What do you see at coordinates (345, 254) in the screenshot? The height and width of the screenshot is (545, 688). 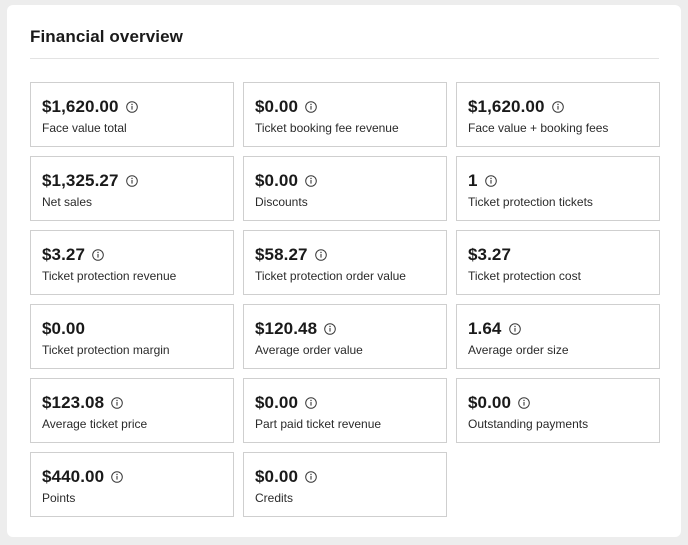 I see `metric-value-row: $58.27` at bounding box center [345, 254].